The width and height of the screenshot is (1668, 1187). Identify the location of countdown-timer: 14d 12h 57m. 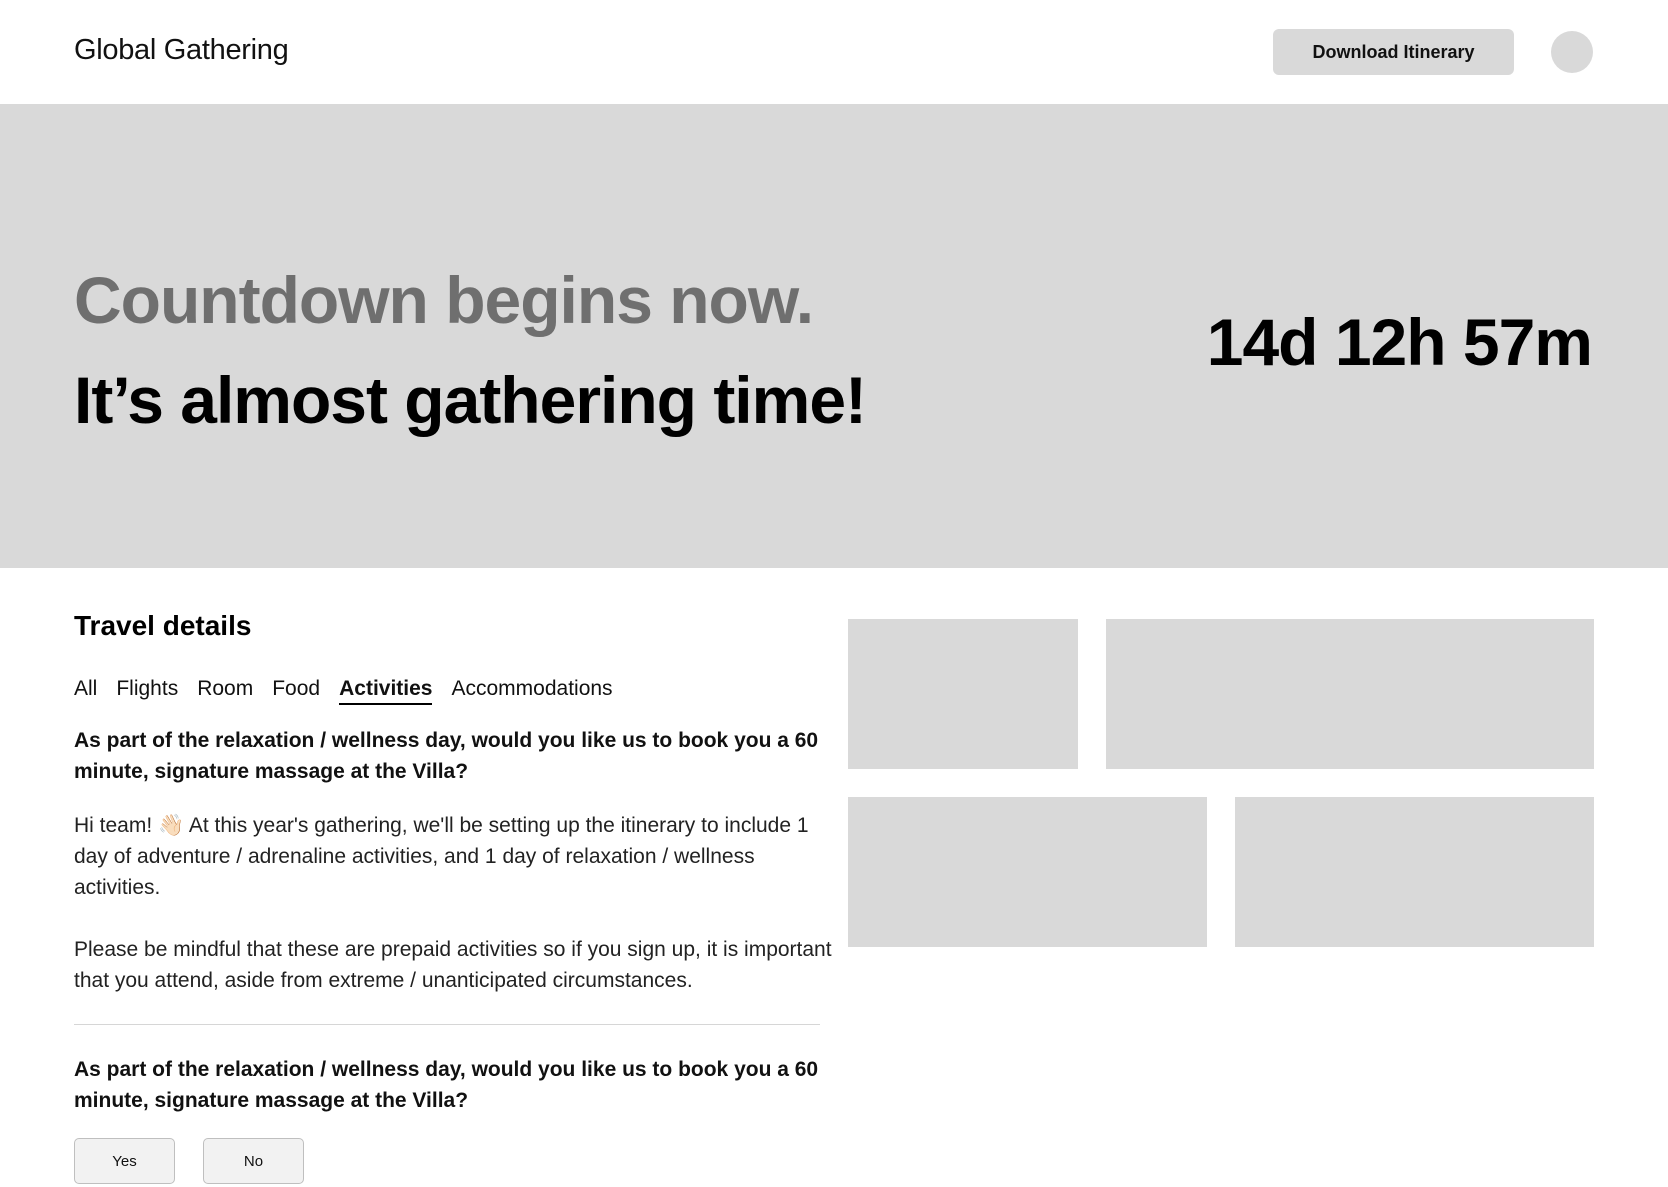
(1399, 342).